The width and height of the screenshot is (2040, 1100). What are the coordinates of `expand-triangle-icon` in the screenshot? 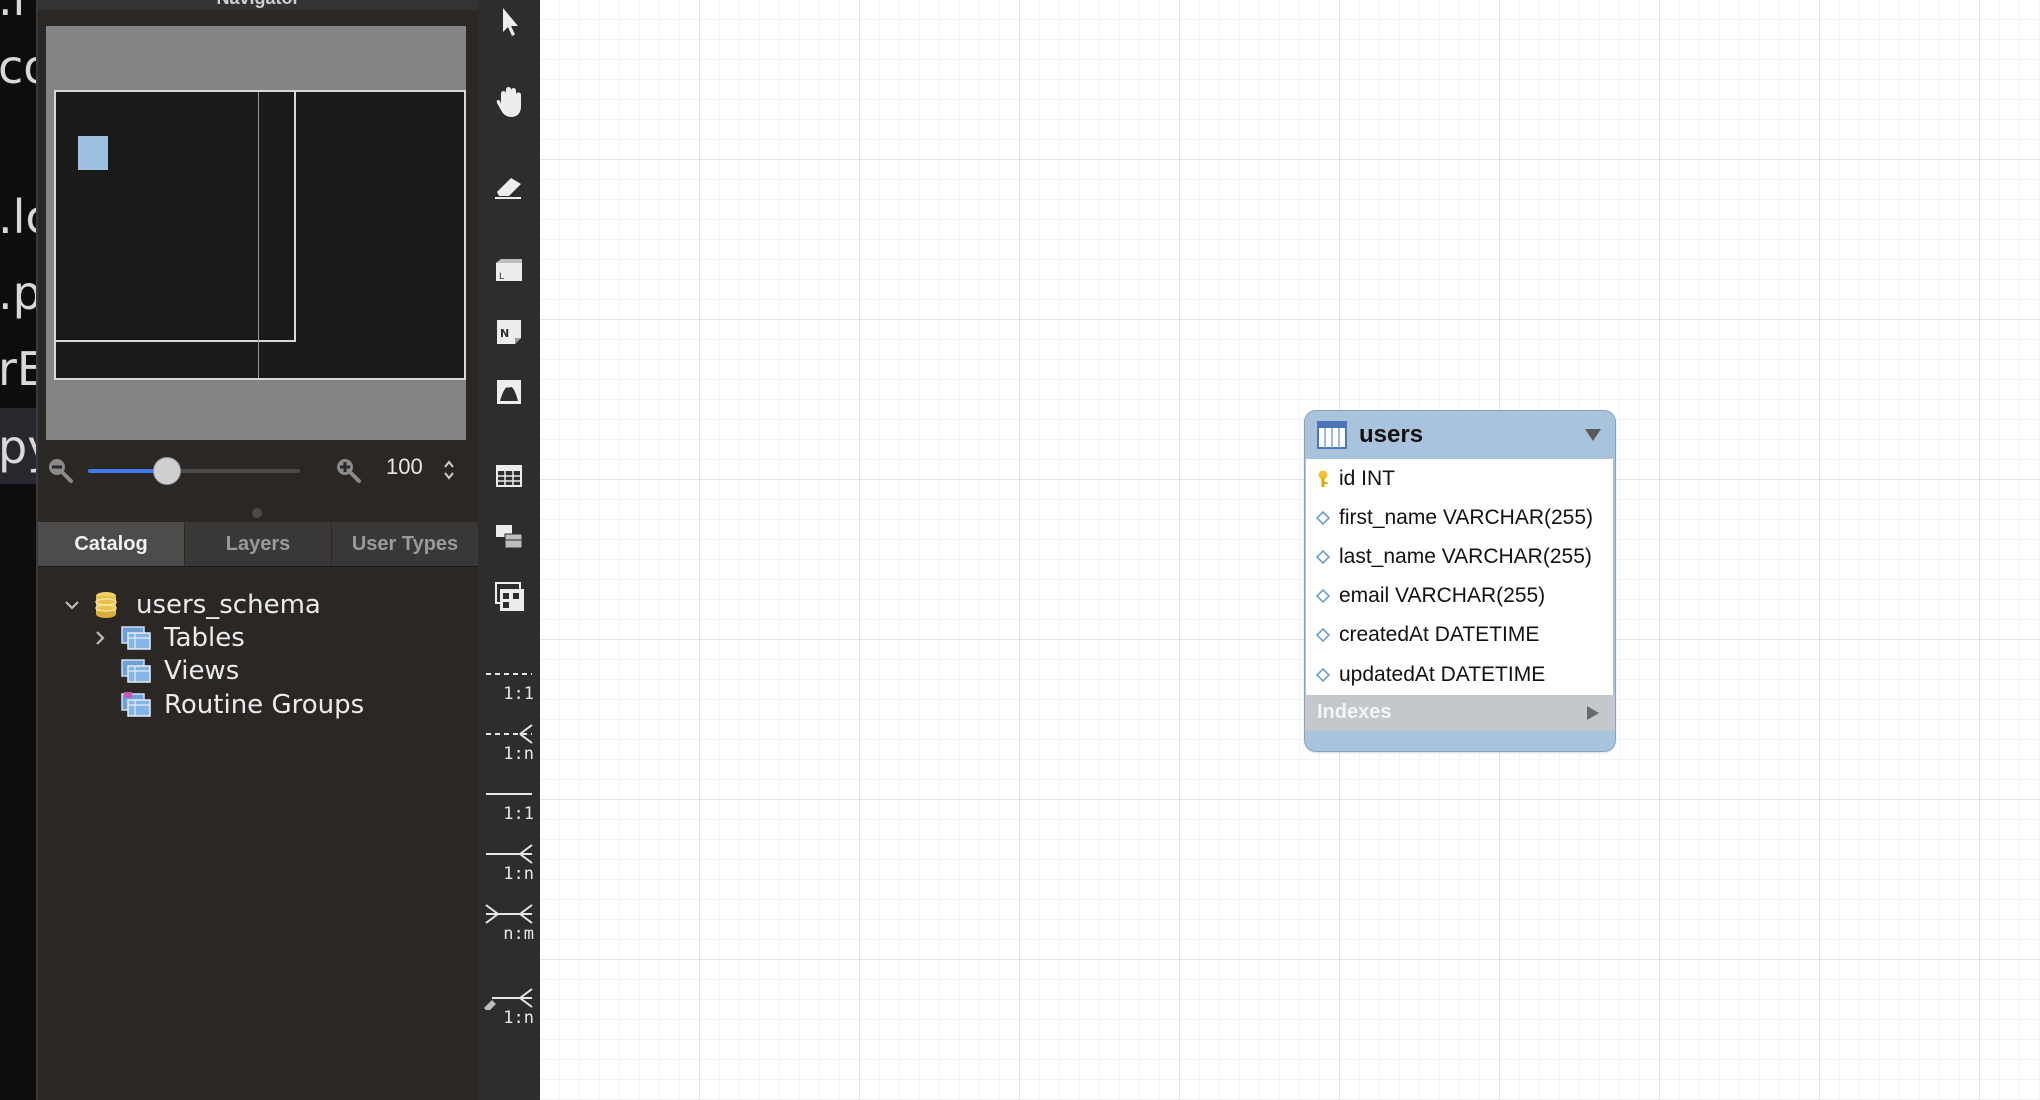 It's located at (1593, 713).